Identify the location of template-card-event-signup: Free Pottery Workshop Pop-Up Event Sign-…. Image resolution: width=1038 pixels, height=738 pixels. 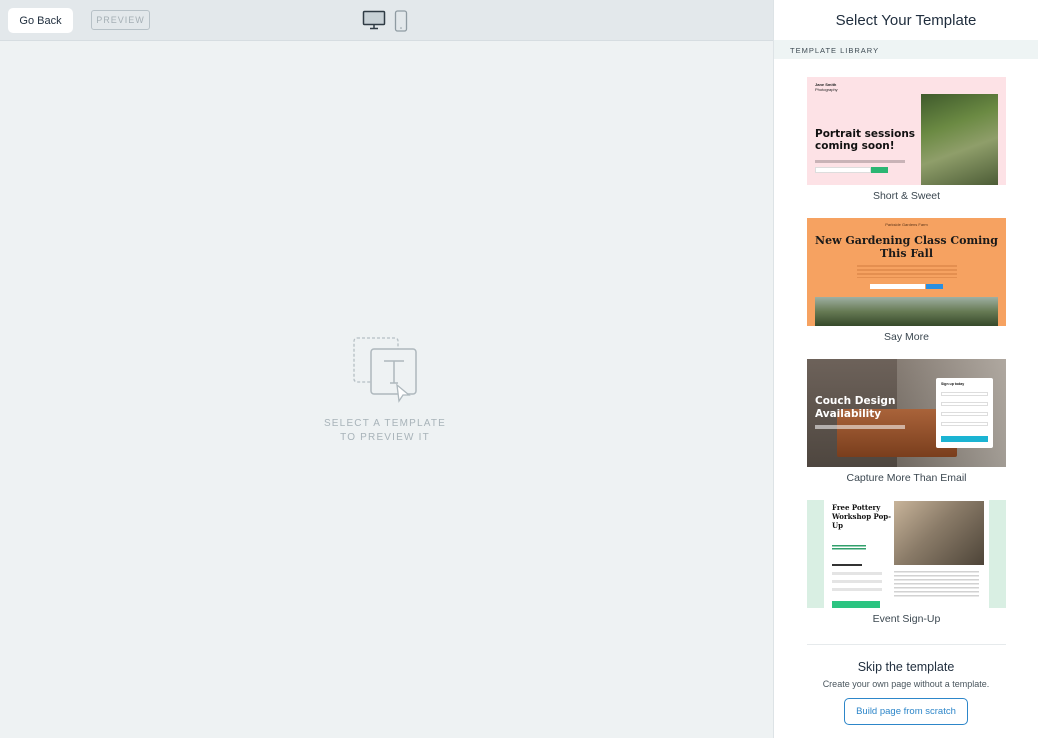
(906, 562).